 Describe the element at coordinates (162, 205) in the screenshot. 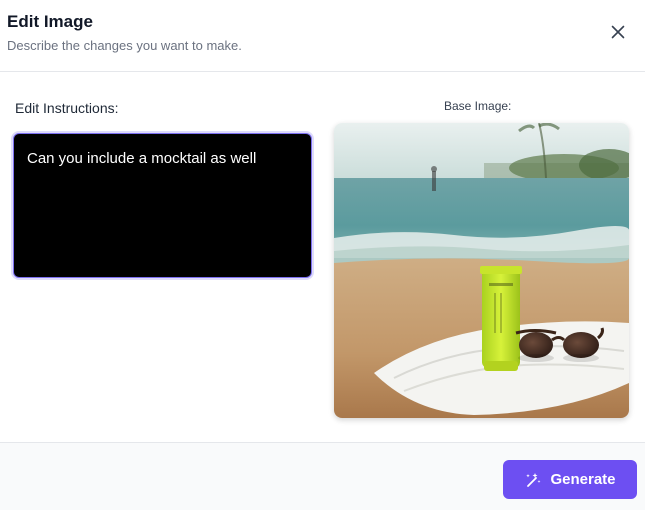

I see `instructions-textarea: Can you include a mocktail as well` at that location.